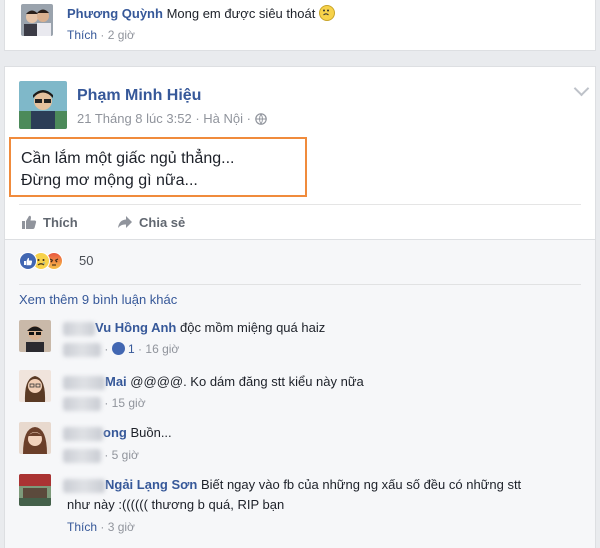 The width and height of the screenshot is (600, 548). Describe the element at coordinates (581, 88) in the screenshot. I see `chevron-down-icon` at that location.